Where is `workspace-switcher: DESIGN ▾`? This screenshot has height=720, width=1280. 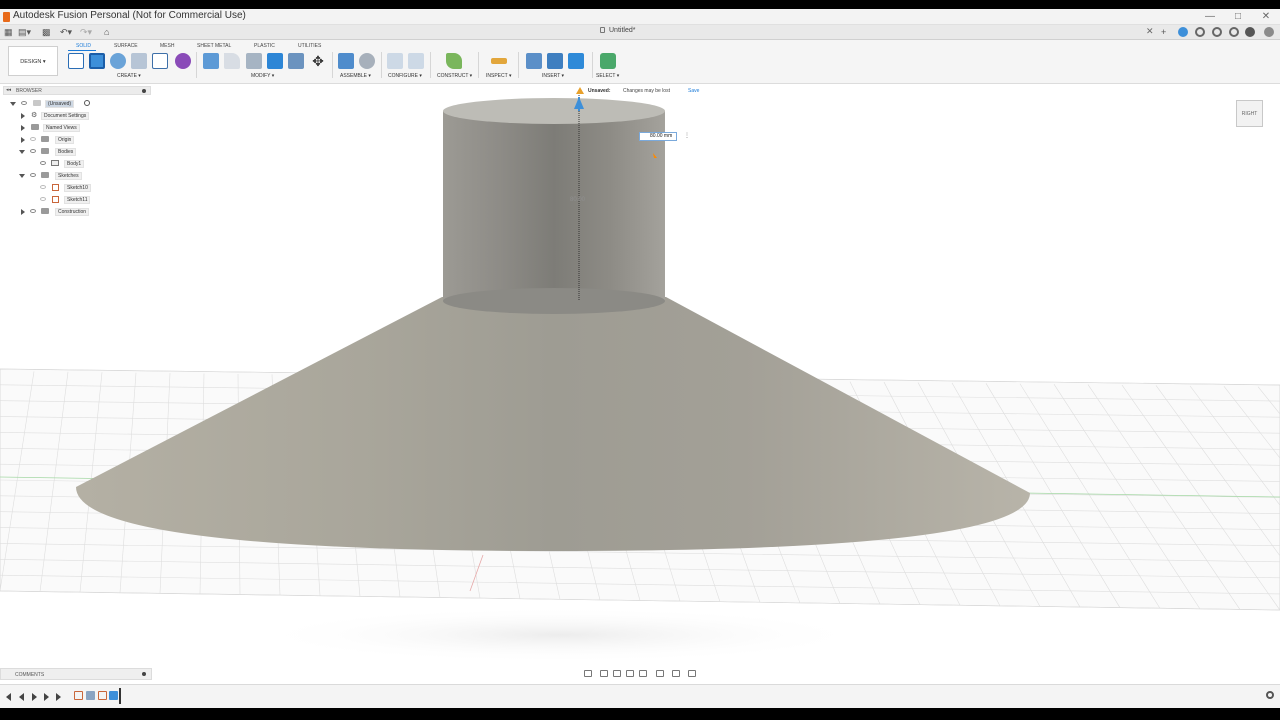
workspace-switcher: DESIGN ▾ is located at coordinates (33, 61).